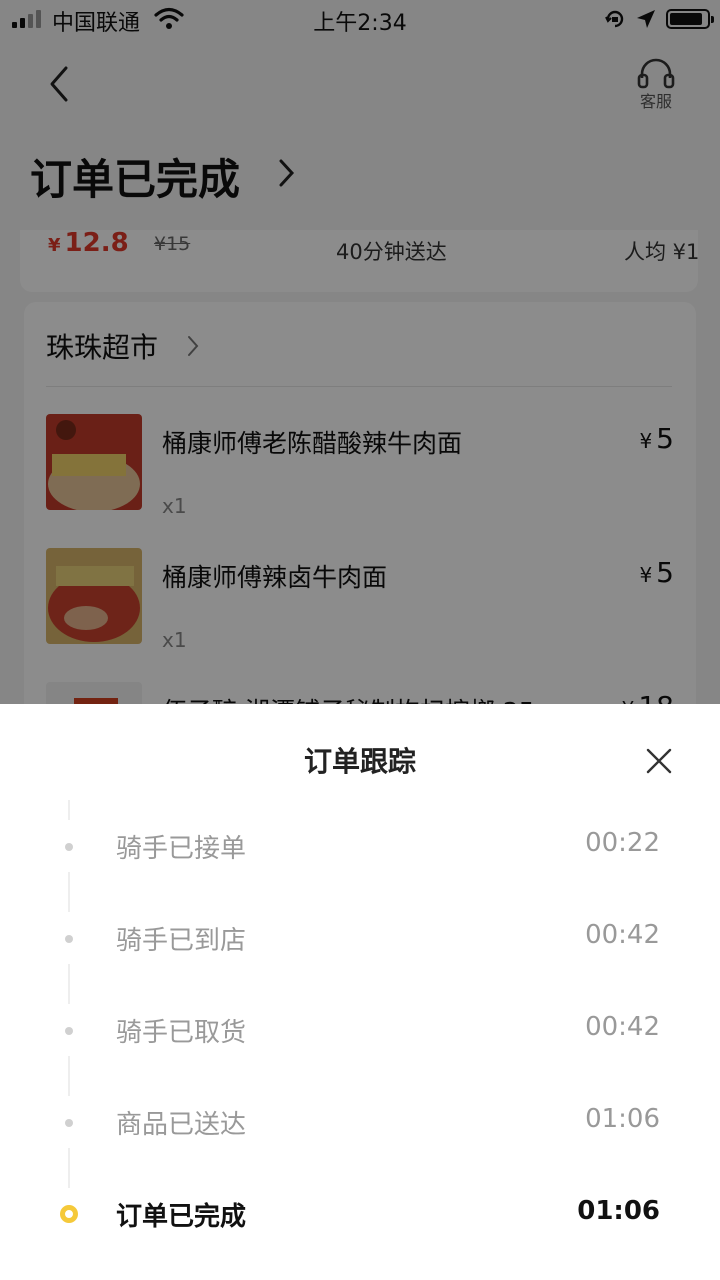 The image size is (720, 1280). I want to click on sheet-title: 订单跟踪, so click(359, 761).